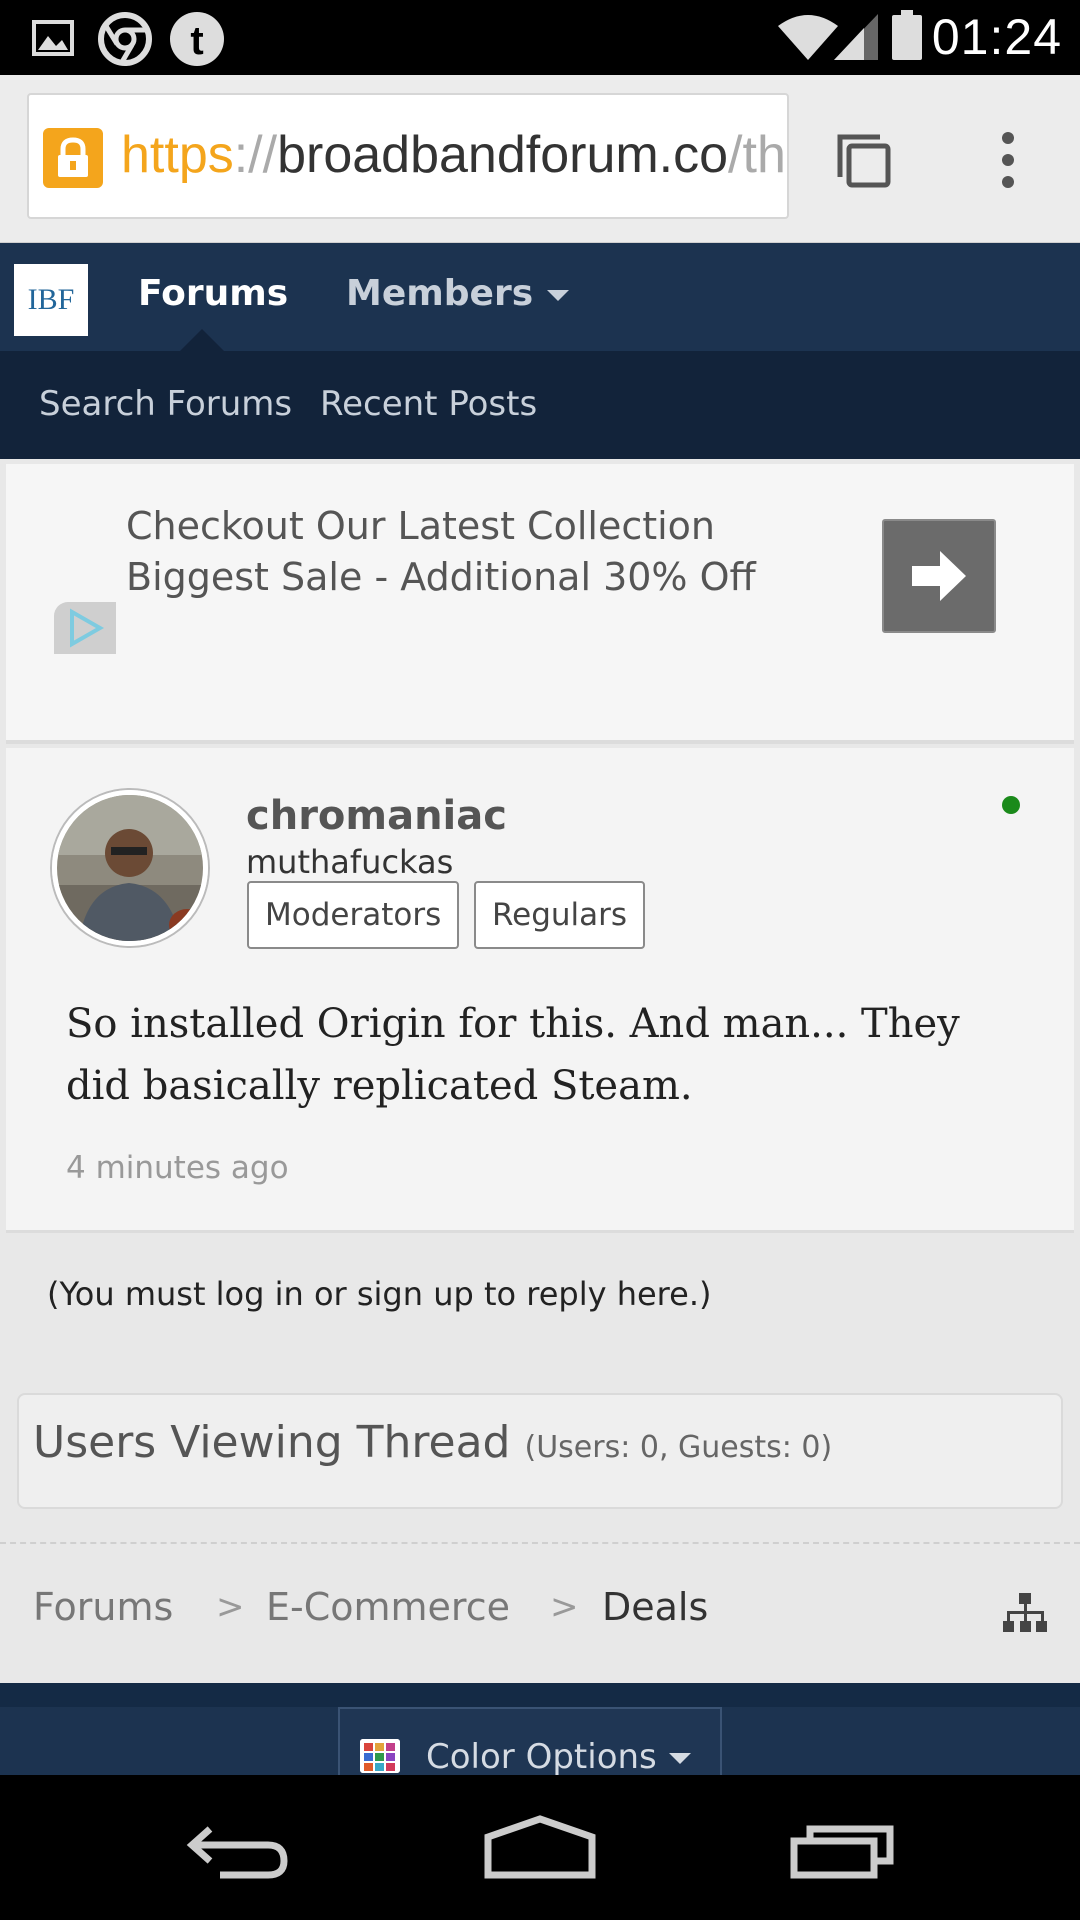  Describe the element at coordinates (757, 155) in the screenshot. I see `url-path: /th` at that location.